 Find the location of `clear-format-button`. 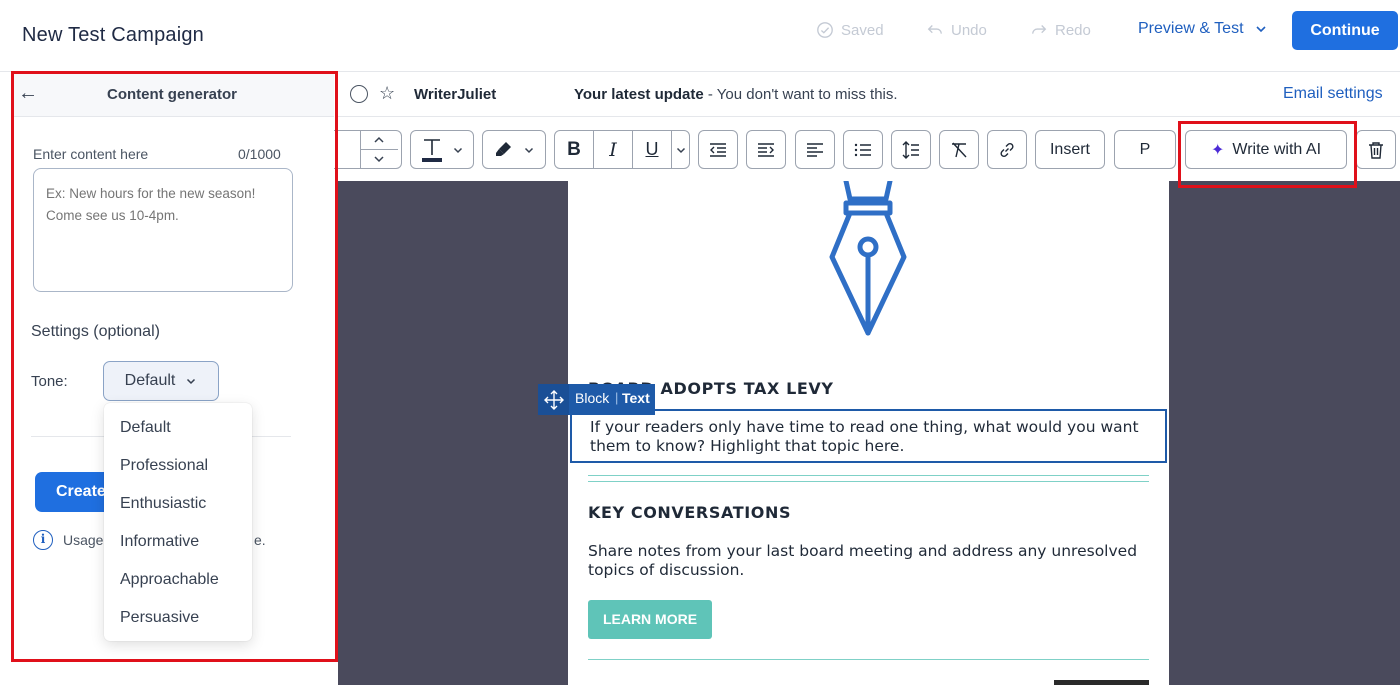

clear-format-button is located at coordinates (959, 149).